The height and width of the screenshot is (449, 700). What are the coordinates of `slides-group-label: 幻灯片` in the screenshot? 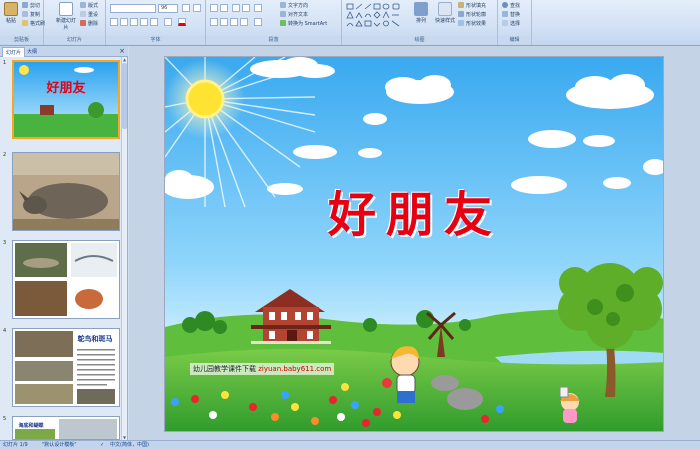 It's located at (74, 40).